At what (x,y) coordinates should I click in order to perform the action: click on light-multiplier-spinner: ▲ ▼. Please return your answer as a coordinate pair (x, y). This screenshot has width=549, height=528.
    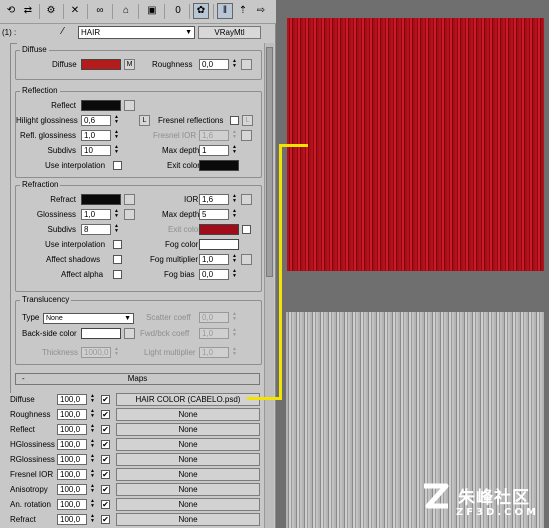
    Looking at the image, I should click on (234, 352).